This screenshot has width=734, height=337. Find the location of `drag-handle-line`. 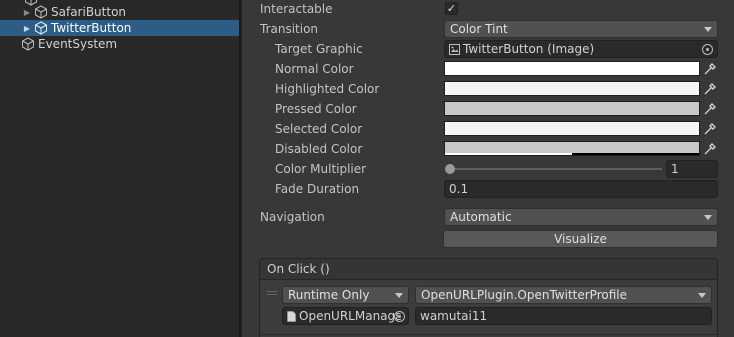

drag-handle-line is located at coordinates (272, 294).